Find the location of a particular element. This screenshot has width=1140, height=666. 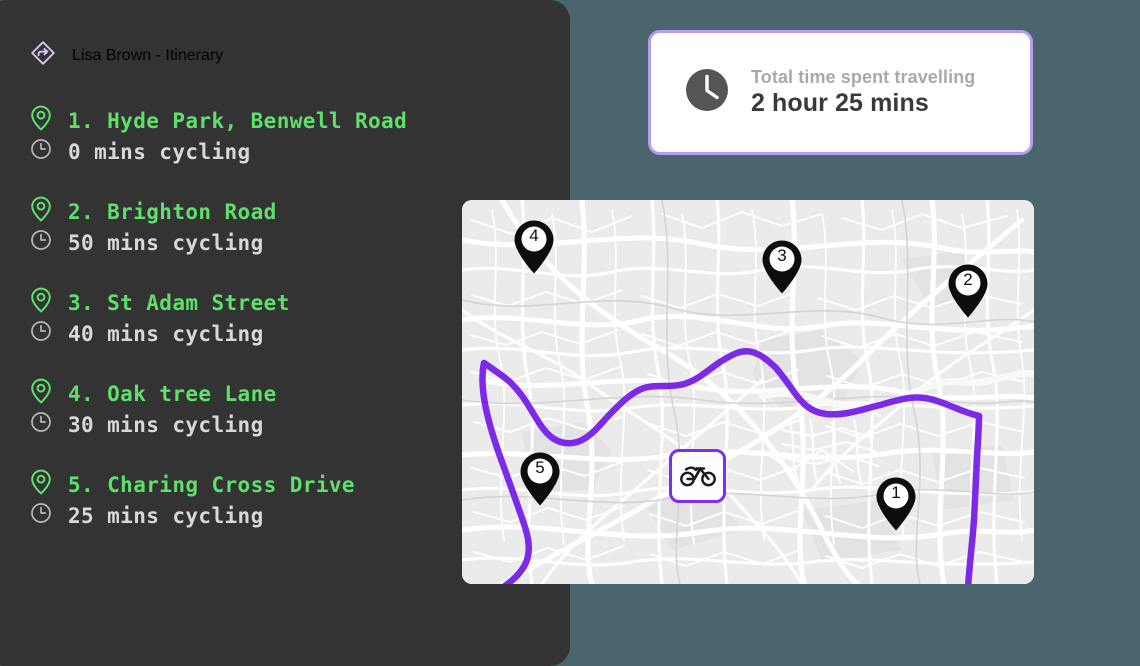

stop-duration: 0 mins cycling is located at coordinates (159, 151).